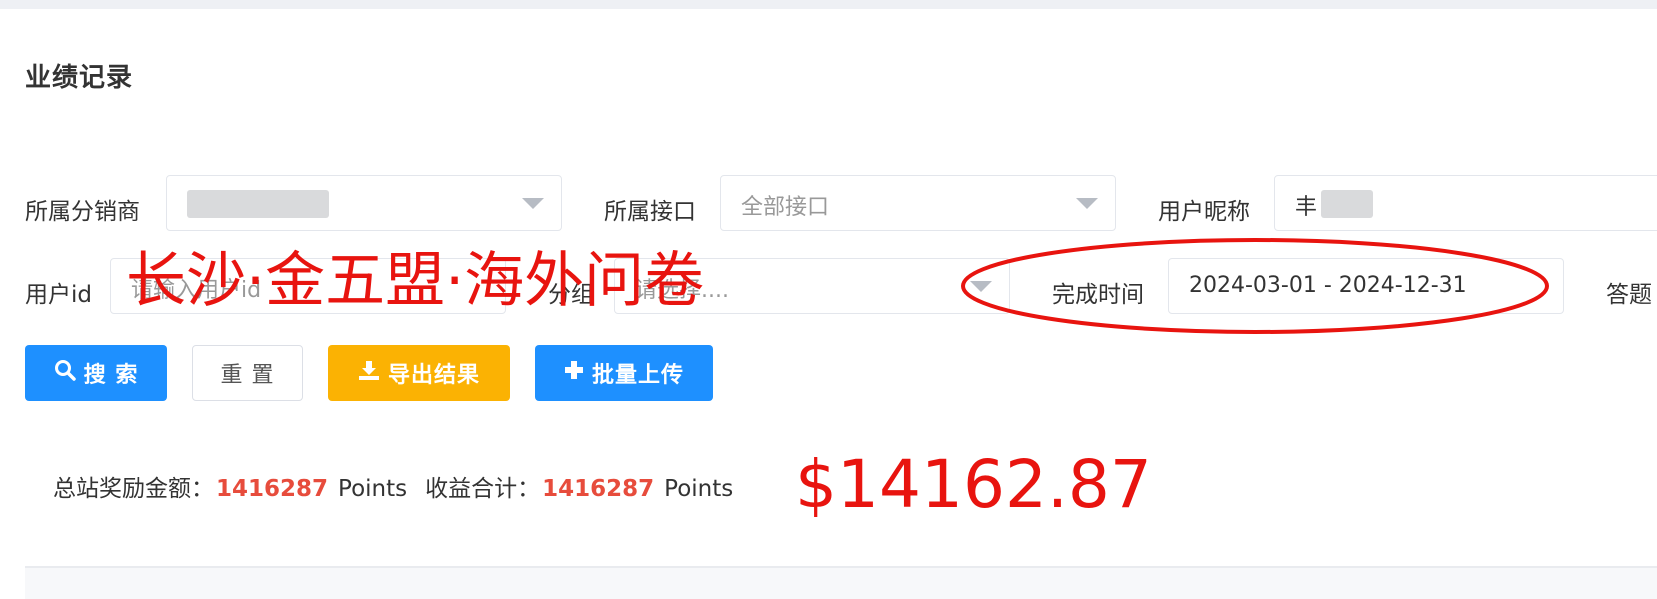 The height and width of the screenshot is (599, 1657). I want to click on table-header, so click(841, 582).